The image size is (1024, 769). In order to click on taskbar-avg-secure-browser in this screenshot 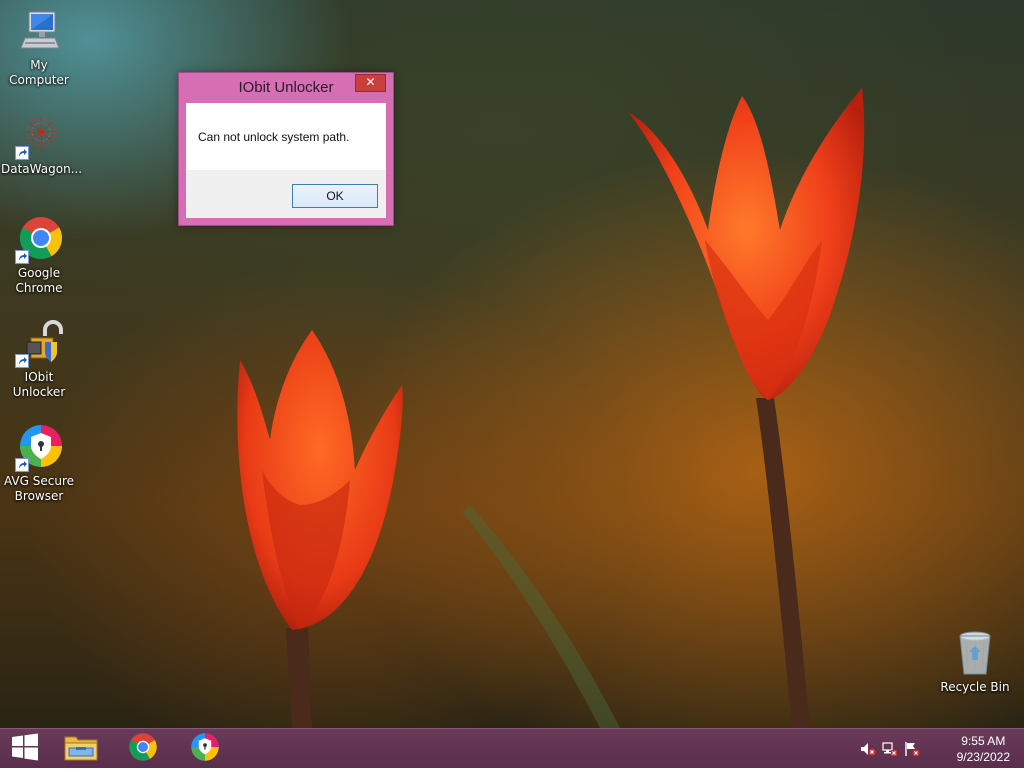, I will do `click(205, 749)`.